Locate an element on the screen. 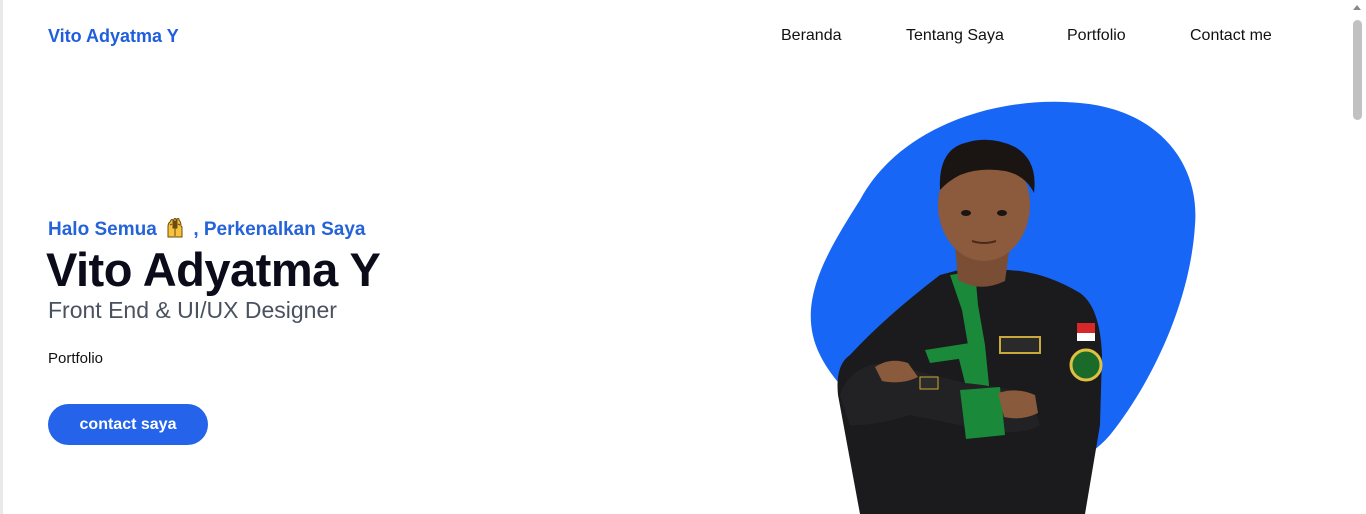 This screenshot has width=1366, height=514. window-edge is located at coordinates (1, 257).